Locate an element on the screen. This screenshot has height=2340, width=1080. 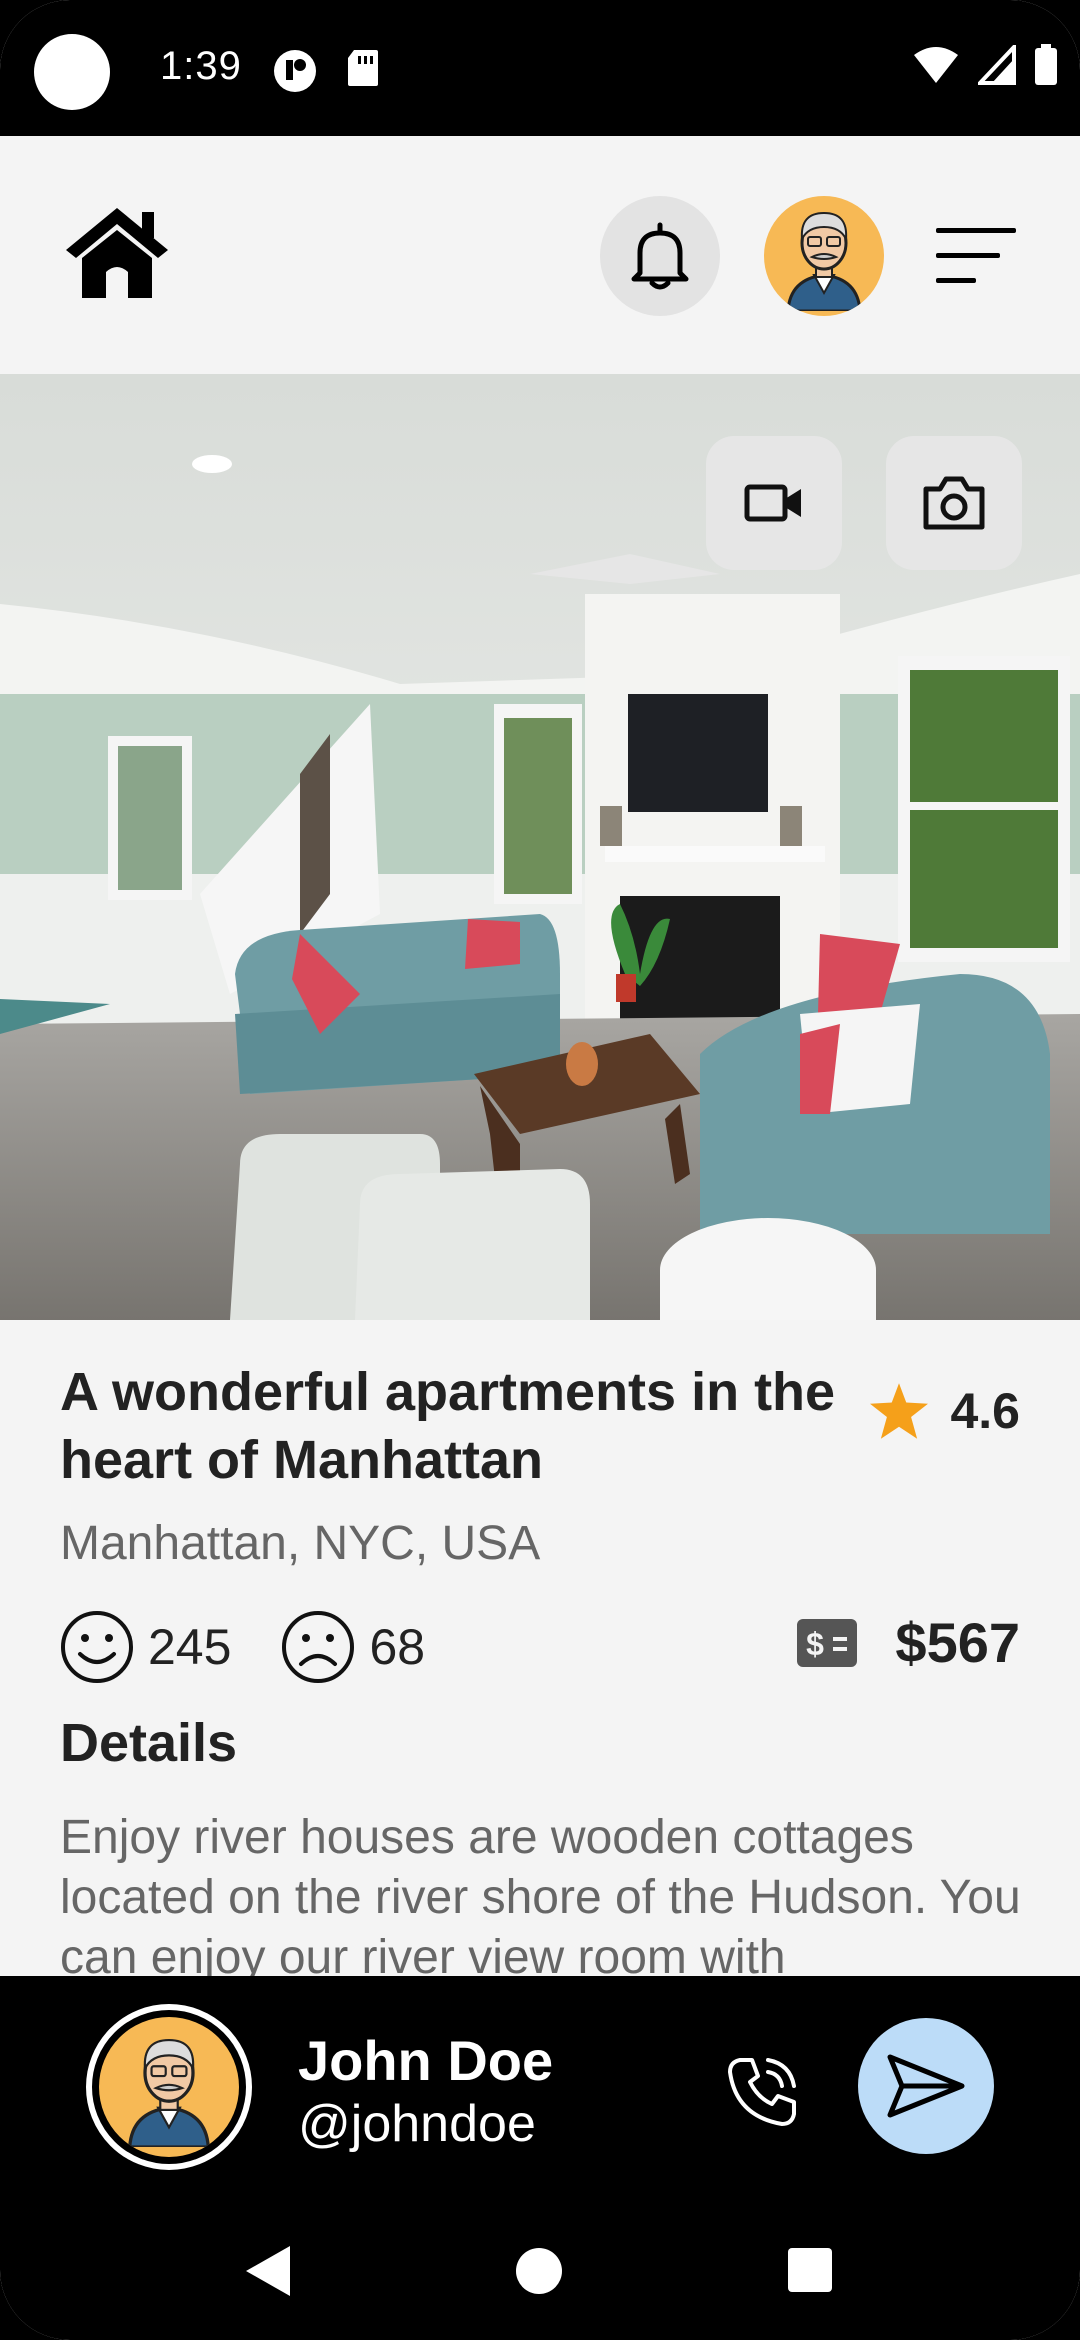
details-heading: Details is located at coordinates (149, 1743).